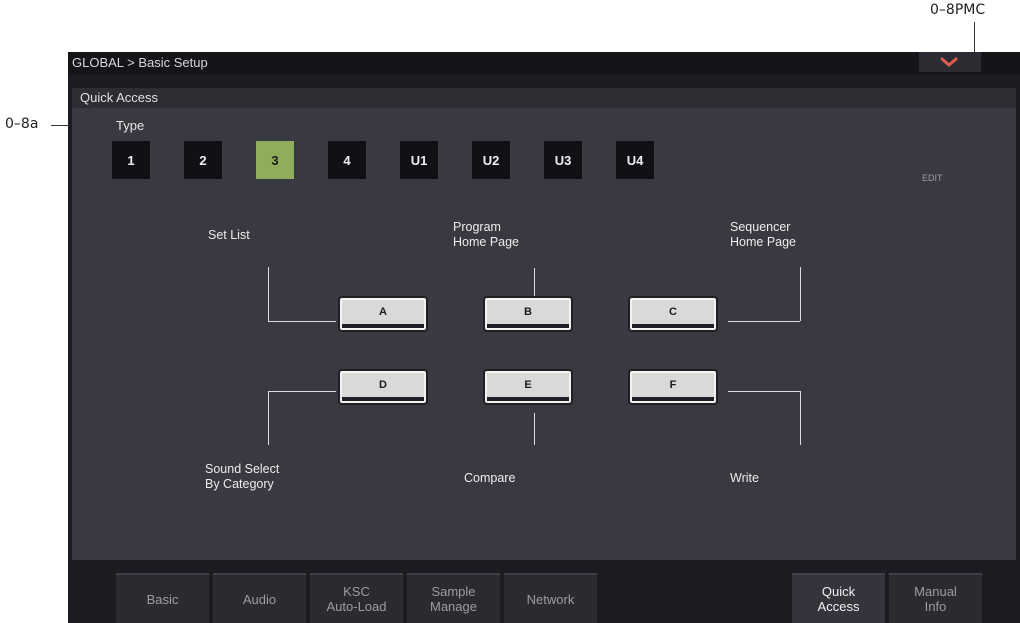  What do you see at coordinates (764, 321) in the screenshot?
I see `connector-c-horizontal` at bounding box center [764, 321].